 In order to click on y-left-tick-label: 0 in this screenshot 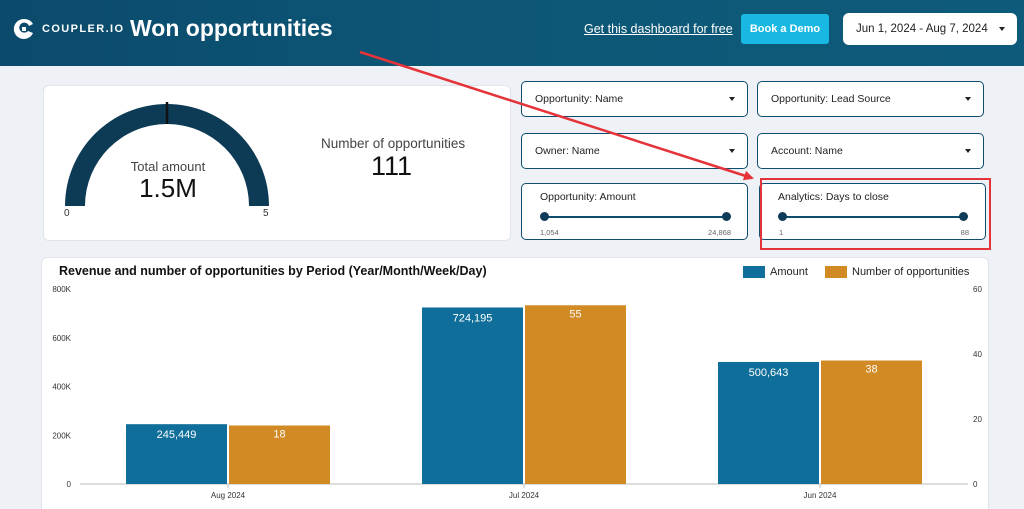, I will do `click(69, 484)`.